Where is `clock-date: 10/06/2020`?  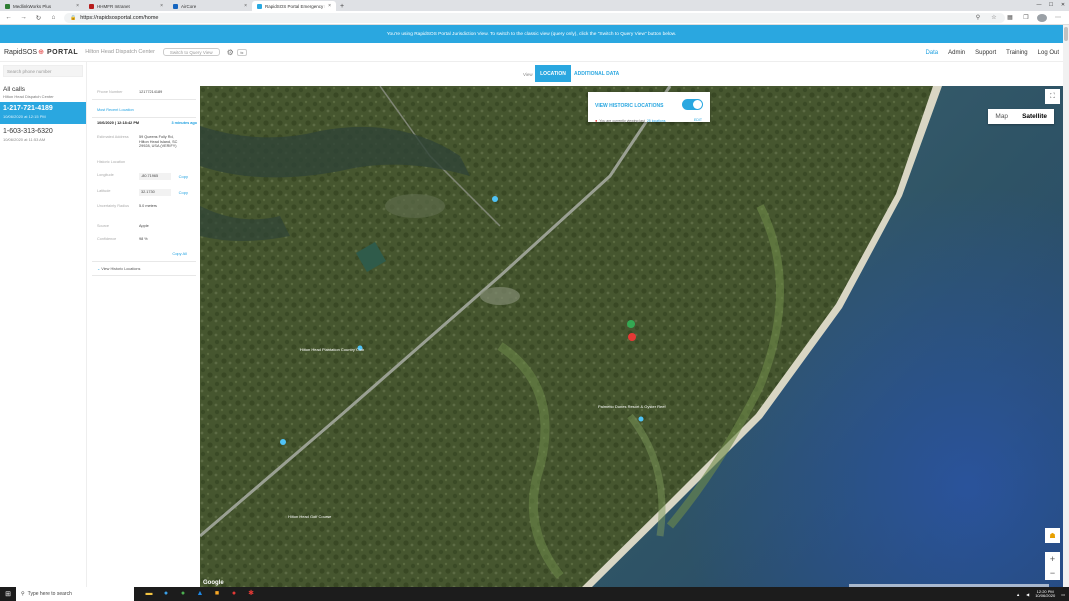
clock-date: 10/06/2020 is located at coordinates (1045, 595).